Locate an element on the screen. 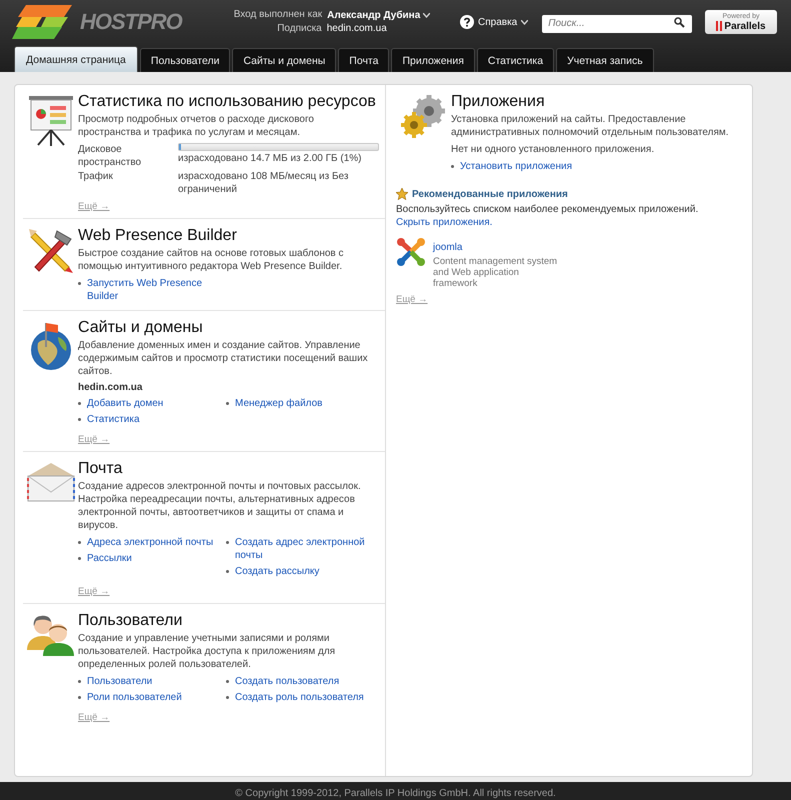  action-link: Создать роль пользователя is located at coordinates (299, 697).